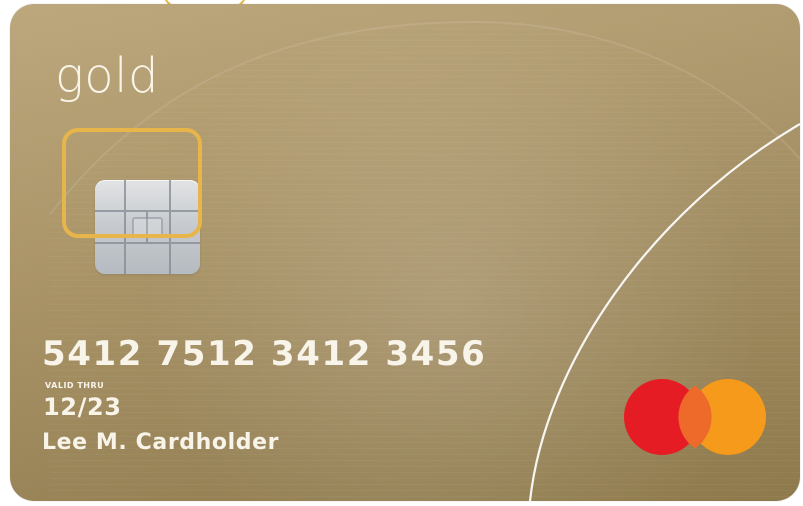 Image resolution: width=803 pixels, height=506 pixels. Describe the element at coordinates (82, 407) in the screenshot. I see `expiry-date: 12/23` at that location.